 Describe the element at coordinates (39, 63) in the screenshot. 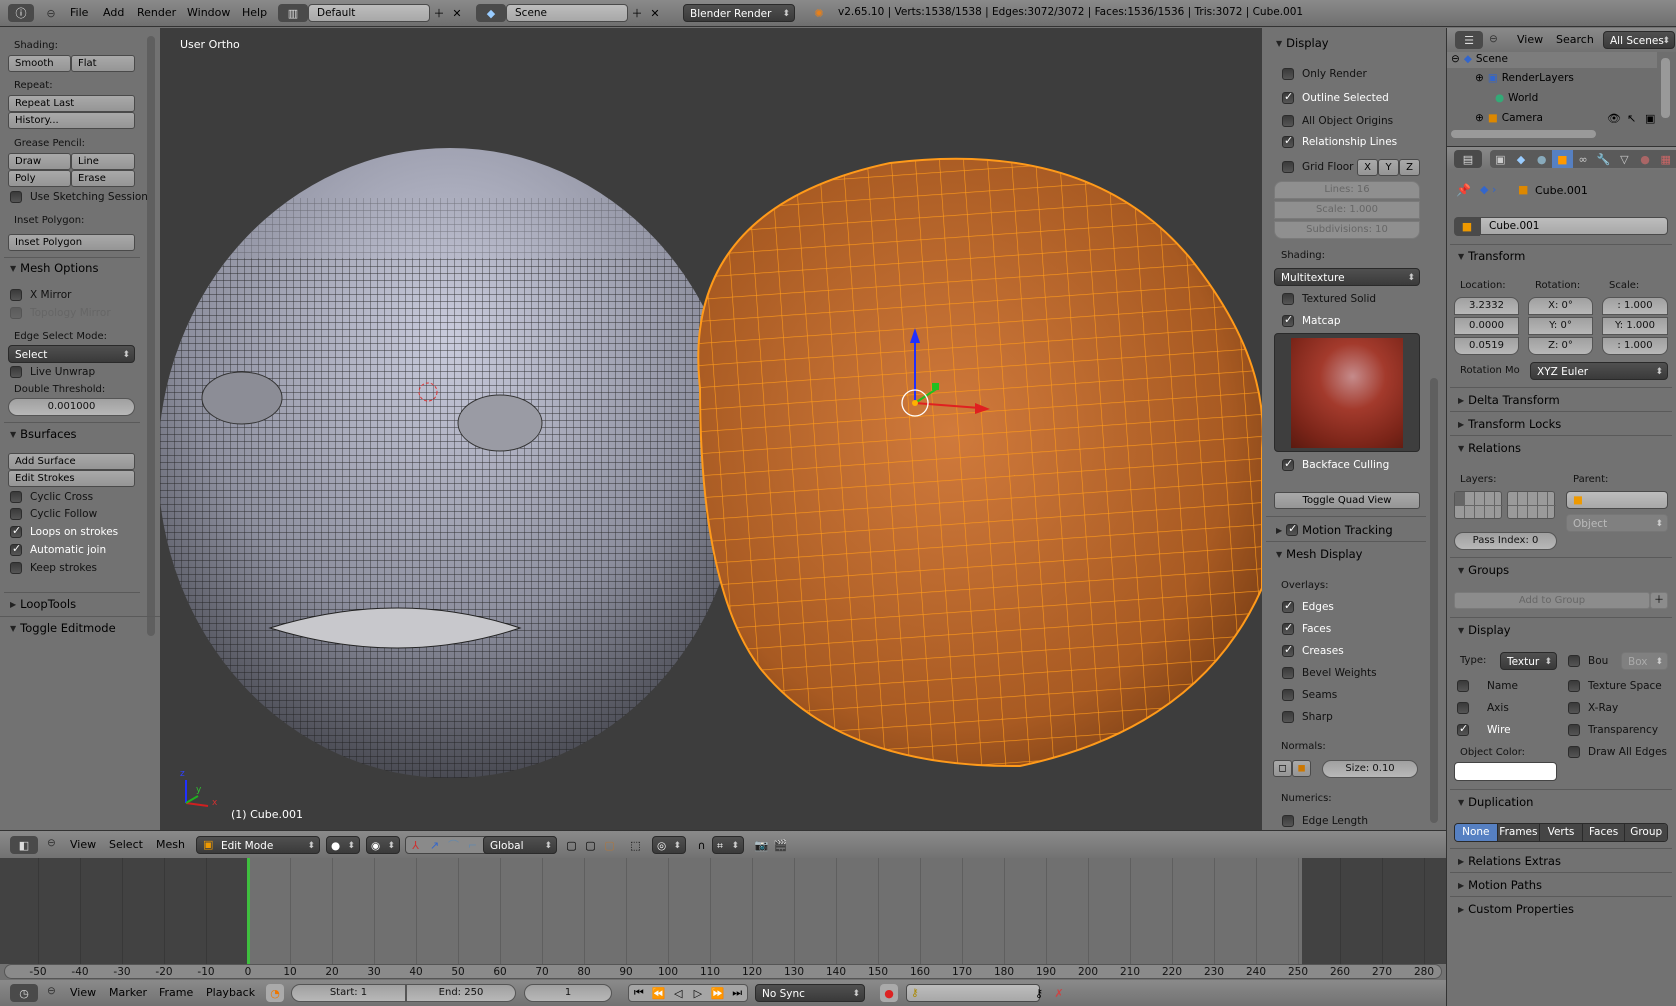

I see `smooth-button: Smooth` at that location.